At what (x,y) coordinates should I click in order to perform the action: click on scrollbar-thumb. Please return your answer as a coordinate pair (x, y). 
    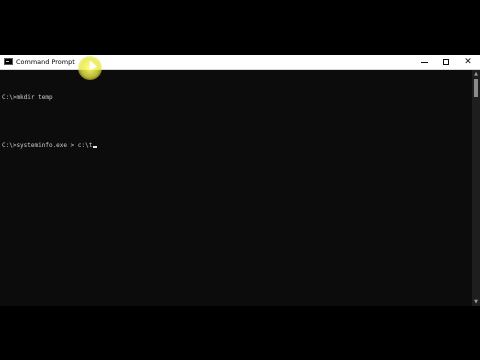
    Looking at the image, I should click on (476, 88).